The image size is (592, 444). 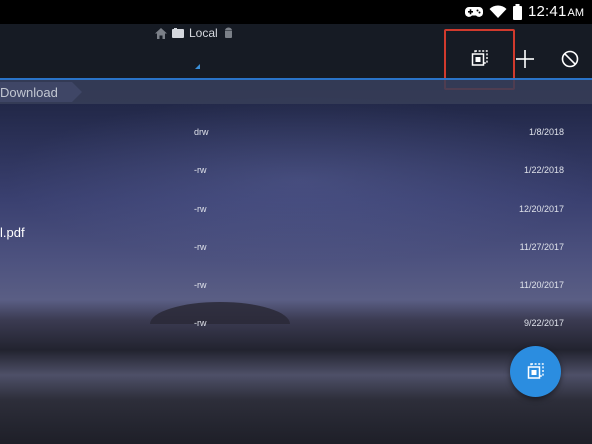 I want to click on breadcrumb: Download, so click(x=296, y=92).